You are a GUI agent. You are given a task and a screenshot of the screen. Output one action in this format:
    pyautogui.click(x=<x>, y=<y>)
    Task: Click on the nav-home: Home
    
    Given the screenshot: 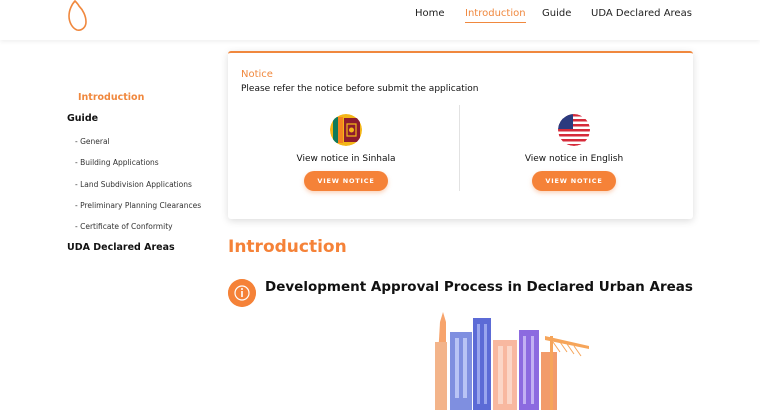 What is the action you would take?
    pyautogui.click(x=430, y=13)
    